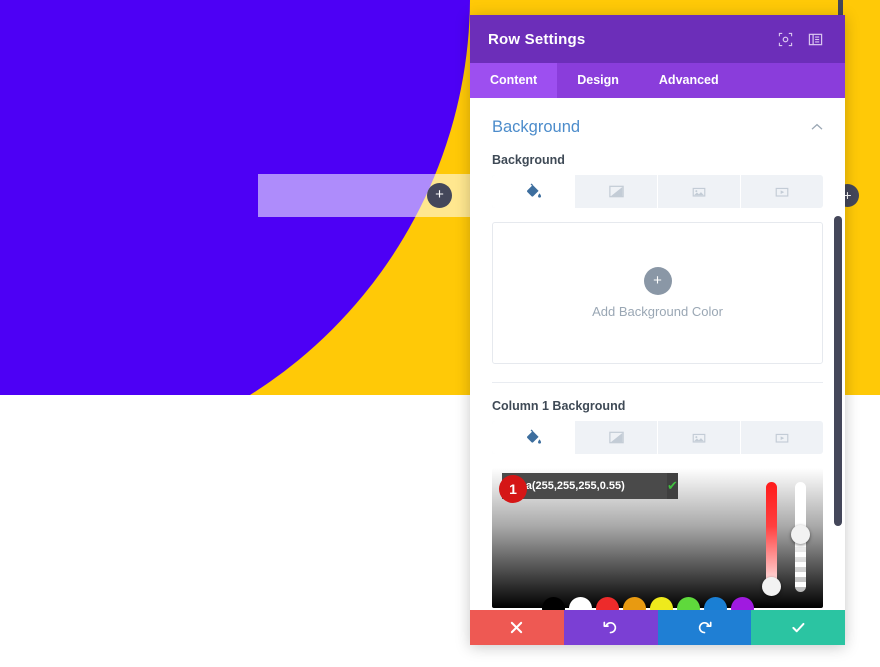 This screenshot has height=667, width=880. Describe the element at coordinates (634, 603) in the screenshot. I see `swatch-orange` at that location.